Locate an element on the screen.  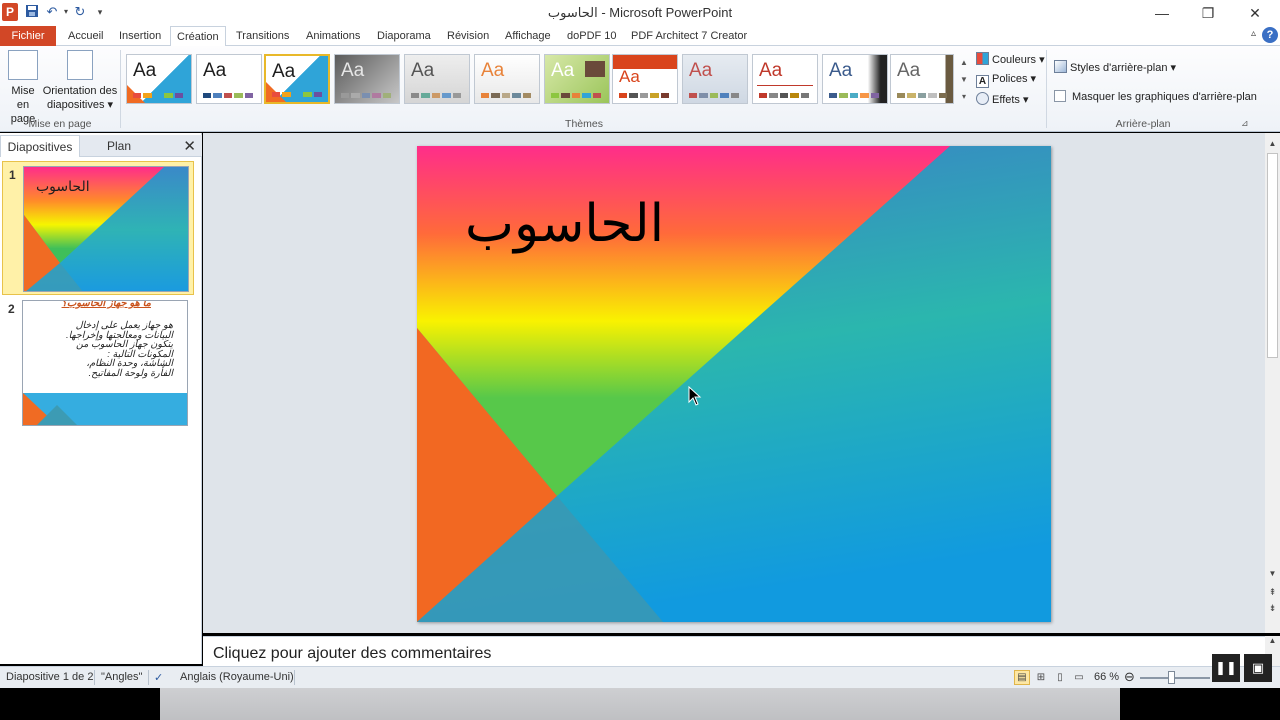
zoom-level: 66 % is located at coordinates (1106, 677).